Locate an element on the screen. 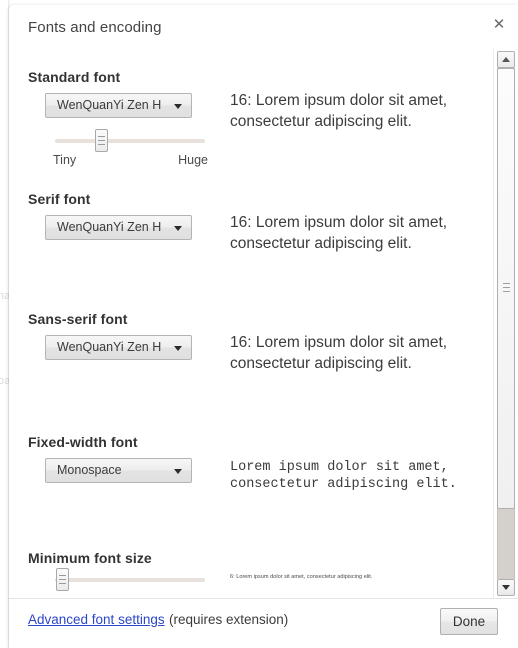 The width and height of the screenshot is (518, 648). standard-font-size-slider is located at coordinates (130, 140).